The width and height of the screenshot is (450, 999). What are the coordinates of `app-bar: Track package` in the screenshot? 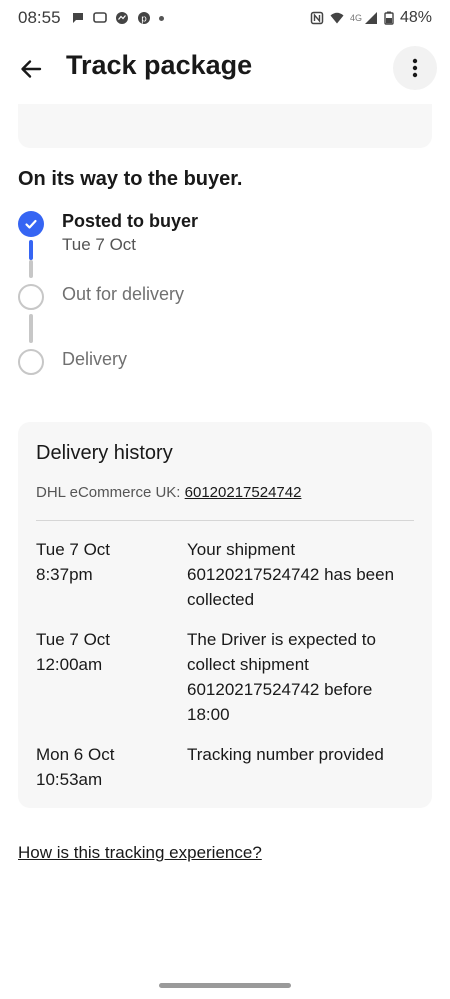 It's located at (225, 69).